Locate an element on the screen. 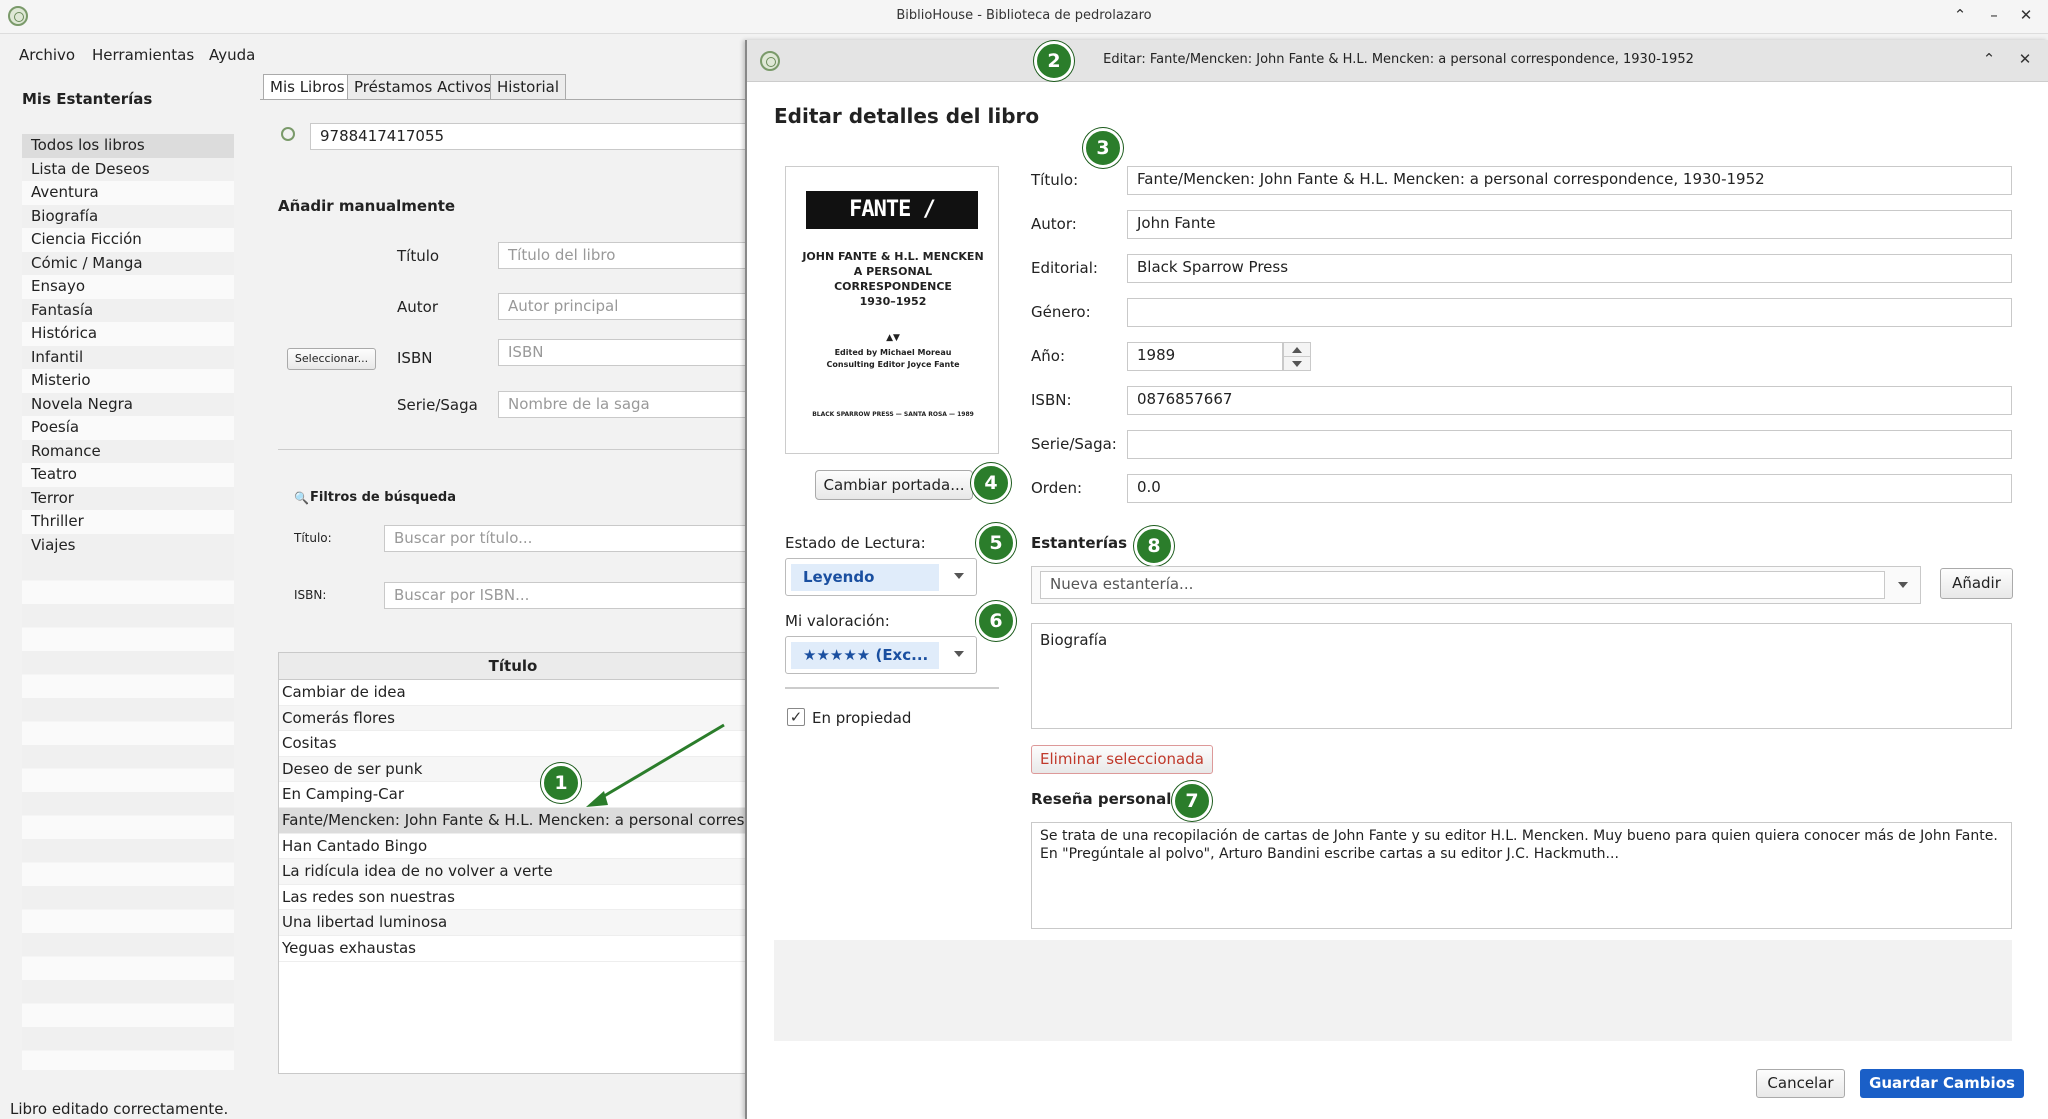 This screenshot has height=1119, width=2048. field-isbn-input: 0876857667 is located at coordinates (1569, 400).